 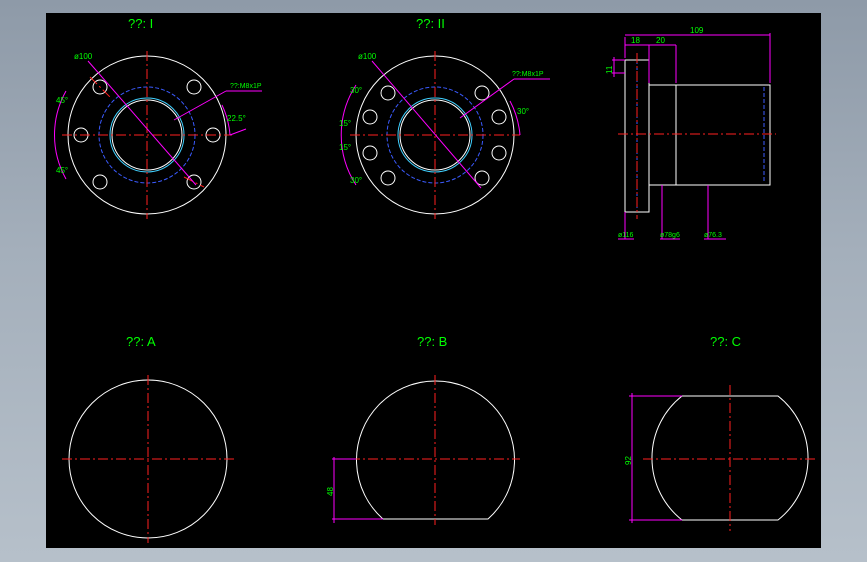 What do you see at coordinates (62, 170) in the screenshot?
I see `dim-angle-45-bottom: 45°` at bounding box center [62, 170].